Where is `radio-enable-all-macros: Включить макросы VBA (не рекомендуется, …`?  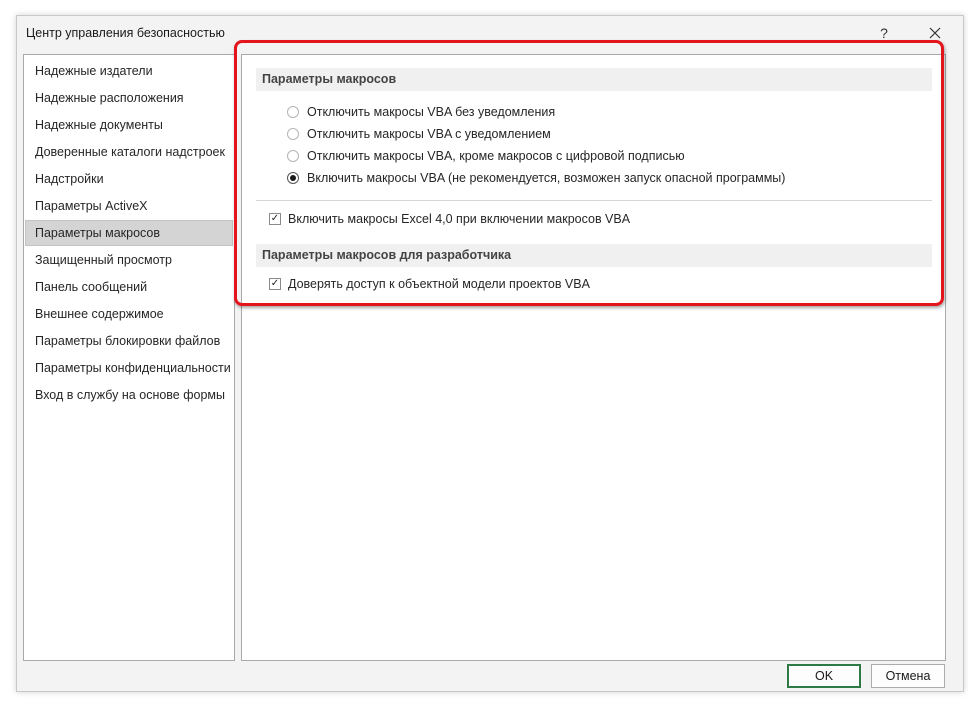
radio-enable-all-macros: Включить макросы VBA (не рекомендуется, … is located at coordinates (536, 178).